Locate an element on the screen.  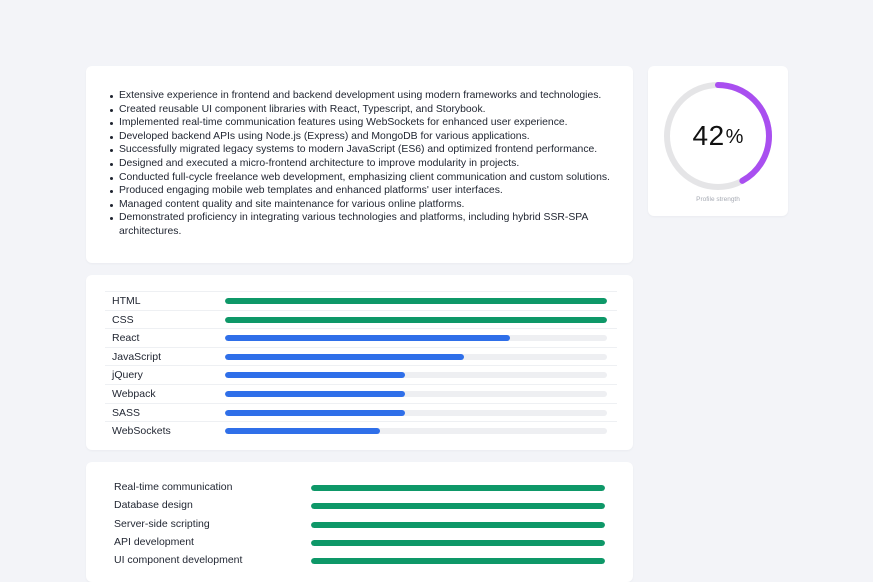
expertise-name: Real-time communication is located at coordinates (173, 487).